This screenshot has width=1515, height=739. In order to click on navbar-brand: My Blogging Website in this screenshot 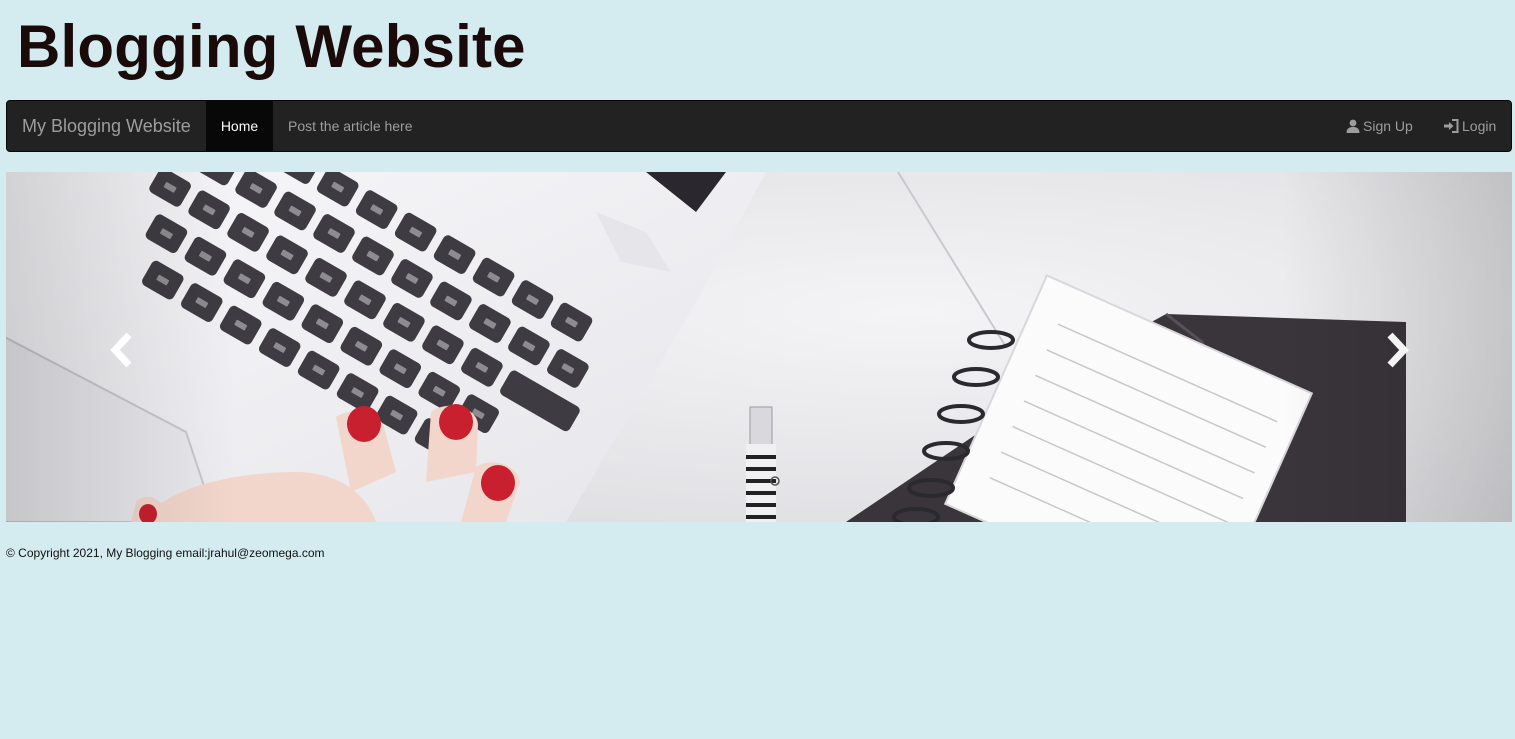, I will do `click(106, 126)`.